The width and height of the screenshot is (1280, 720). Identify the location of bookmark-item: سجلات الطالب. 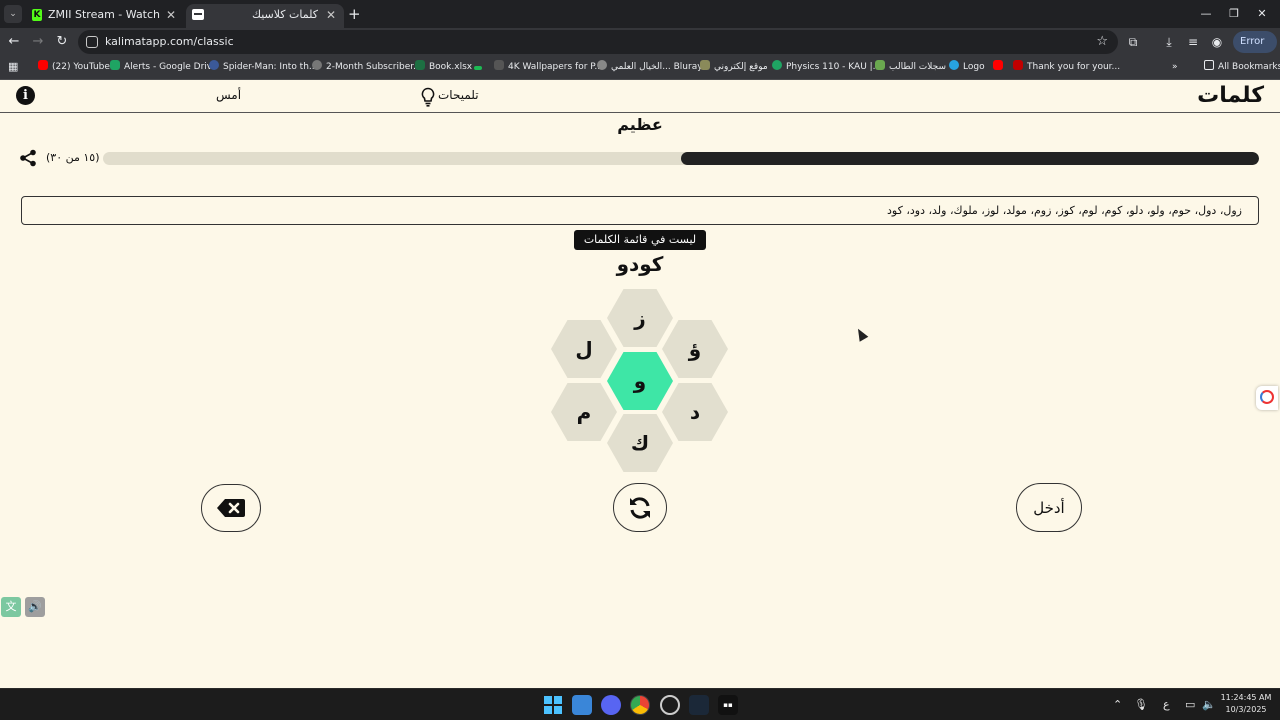
(910, 67).